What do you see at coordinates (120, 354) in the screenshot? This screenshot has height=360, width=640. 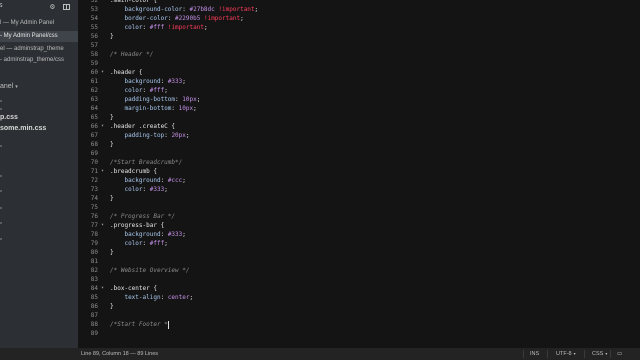 I see `cursor-position: Line 89, Column 18 — 89 Lines` at bounding box center [120, 354].